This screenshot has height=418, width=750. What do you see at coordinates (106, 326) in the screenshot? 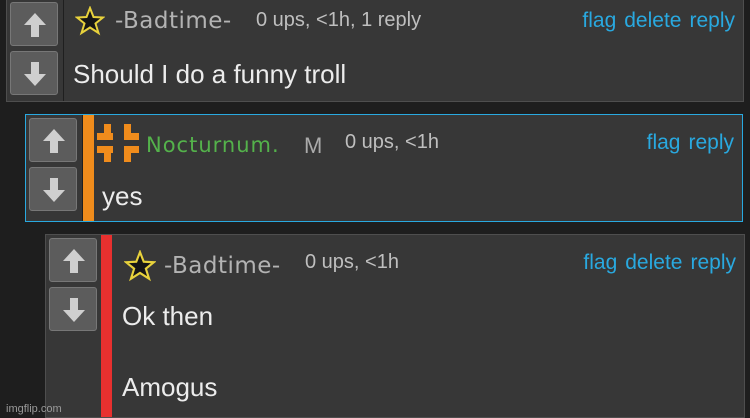
I see `reply-color-bar` at bounding box center [106, 326].